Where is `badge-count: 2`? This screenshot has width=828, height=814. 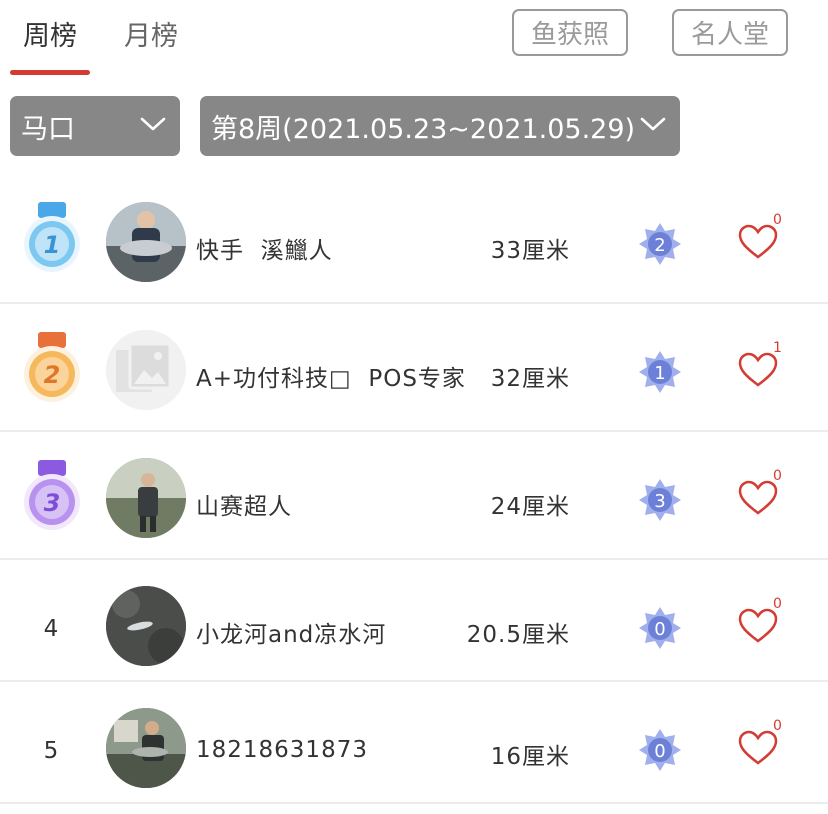
badge-count: 2 is located at coordinates (659, 245).